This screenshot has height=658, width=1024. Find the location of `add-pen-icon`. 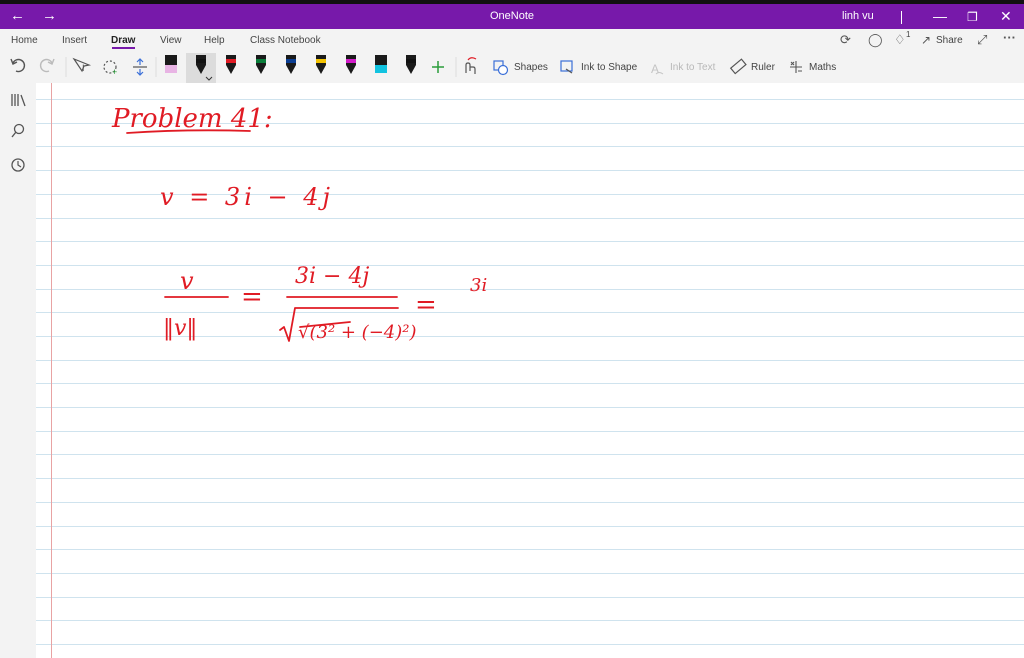

add-pen-icon is located at coordinates (438, 67).